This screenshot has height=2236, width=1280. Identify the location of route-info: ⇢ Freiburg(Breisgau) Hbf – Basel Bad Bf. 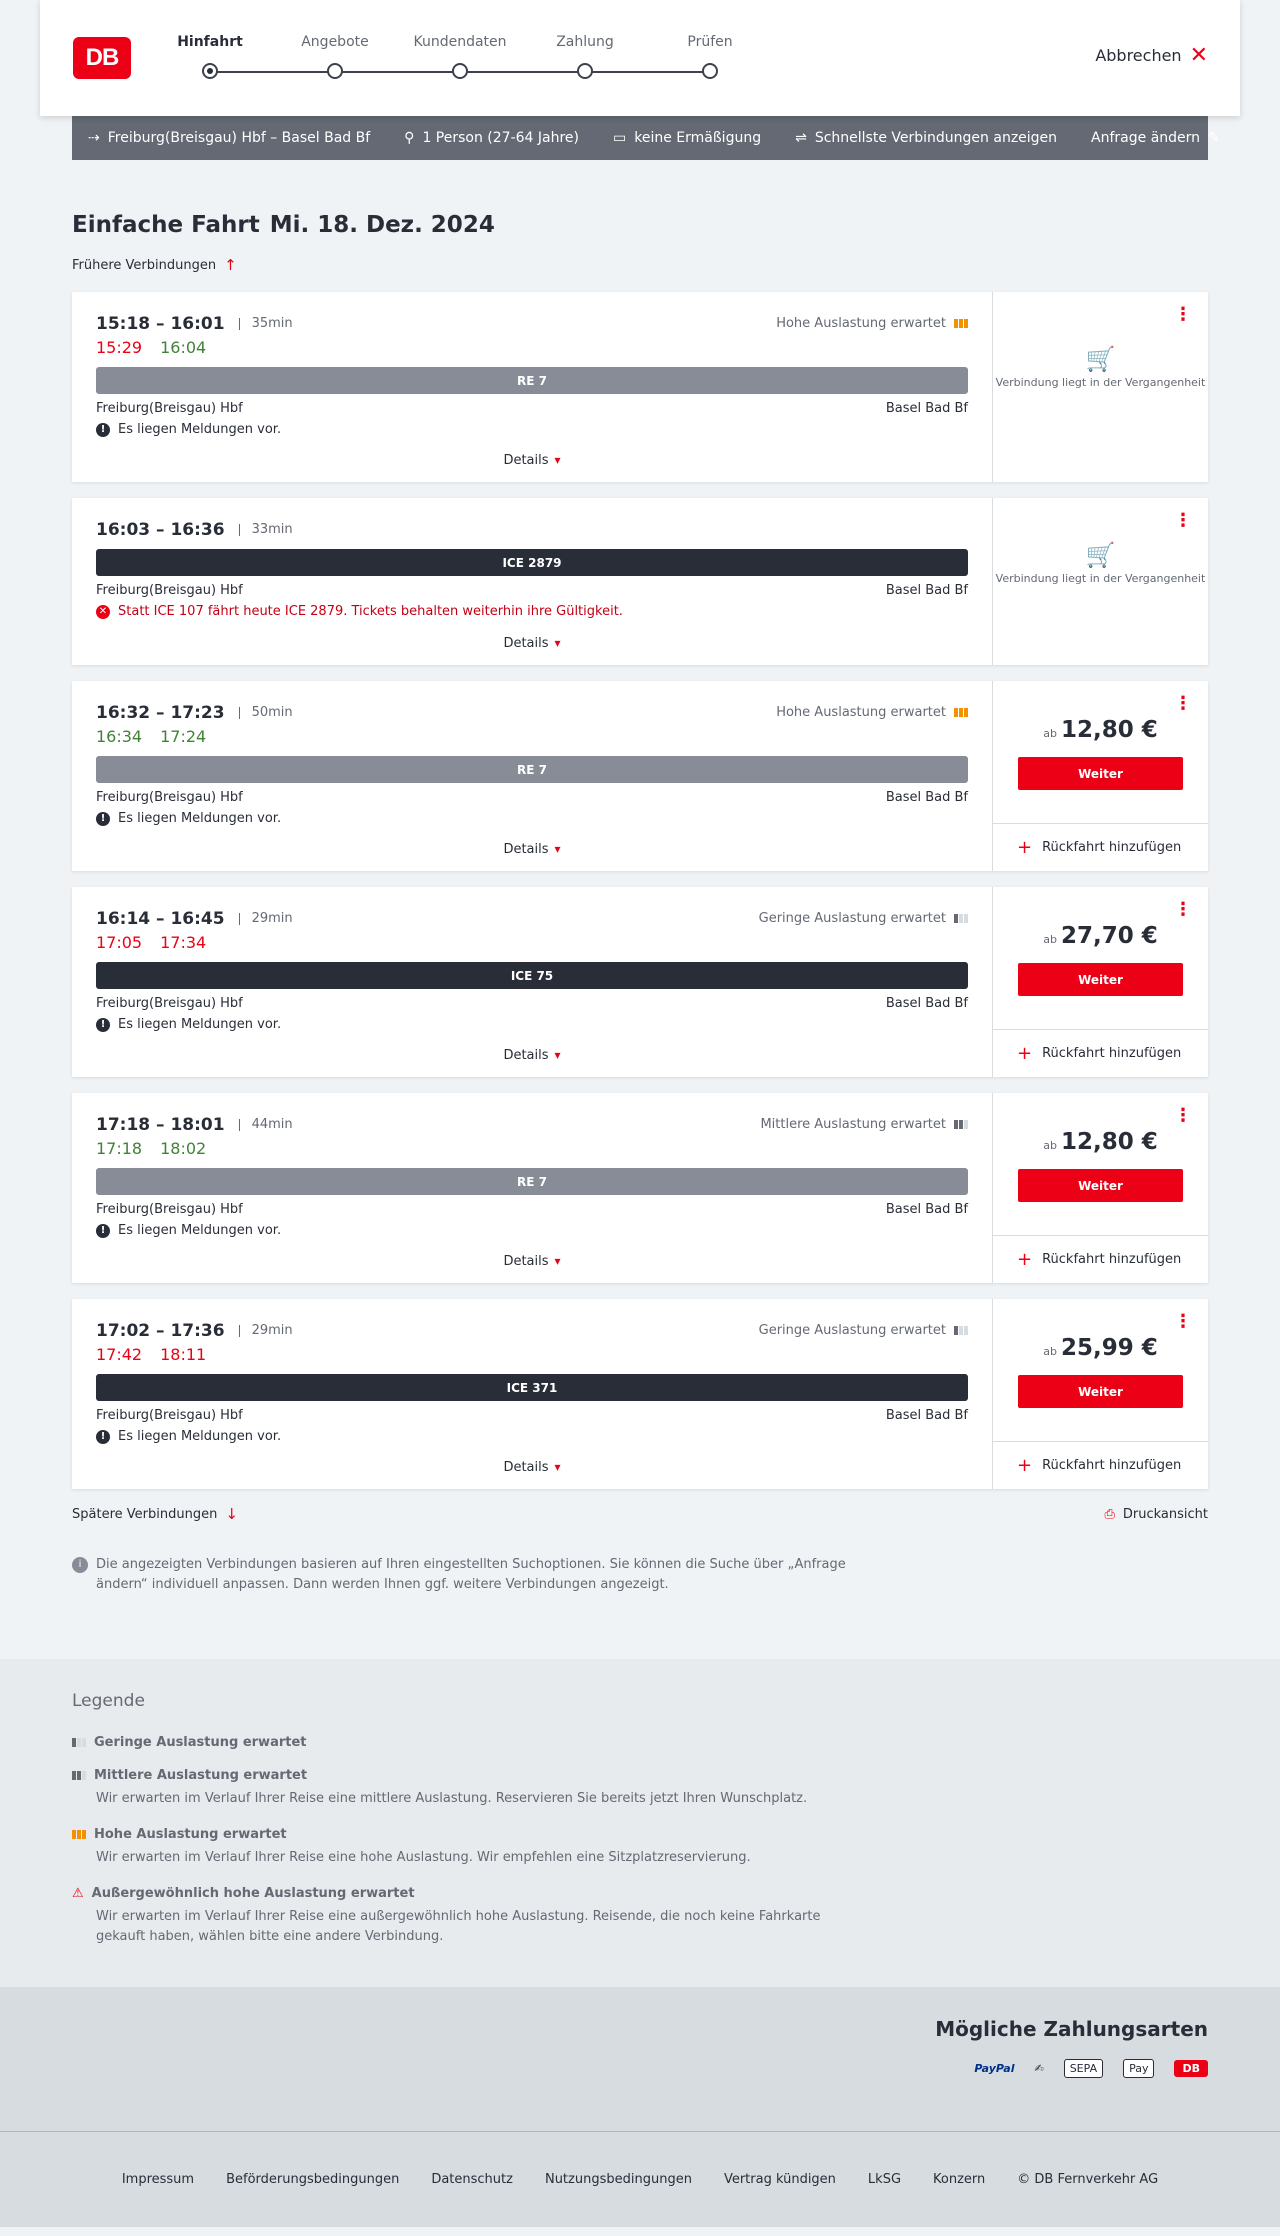
(229, 138).